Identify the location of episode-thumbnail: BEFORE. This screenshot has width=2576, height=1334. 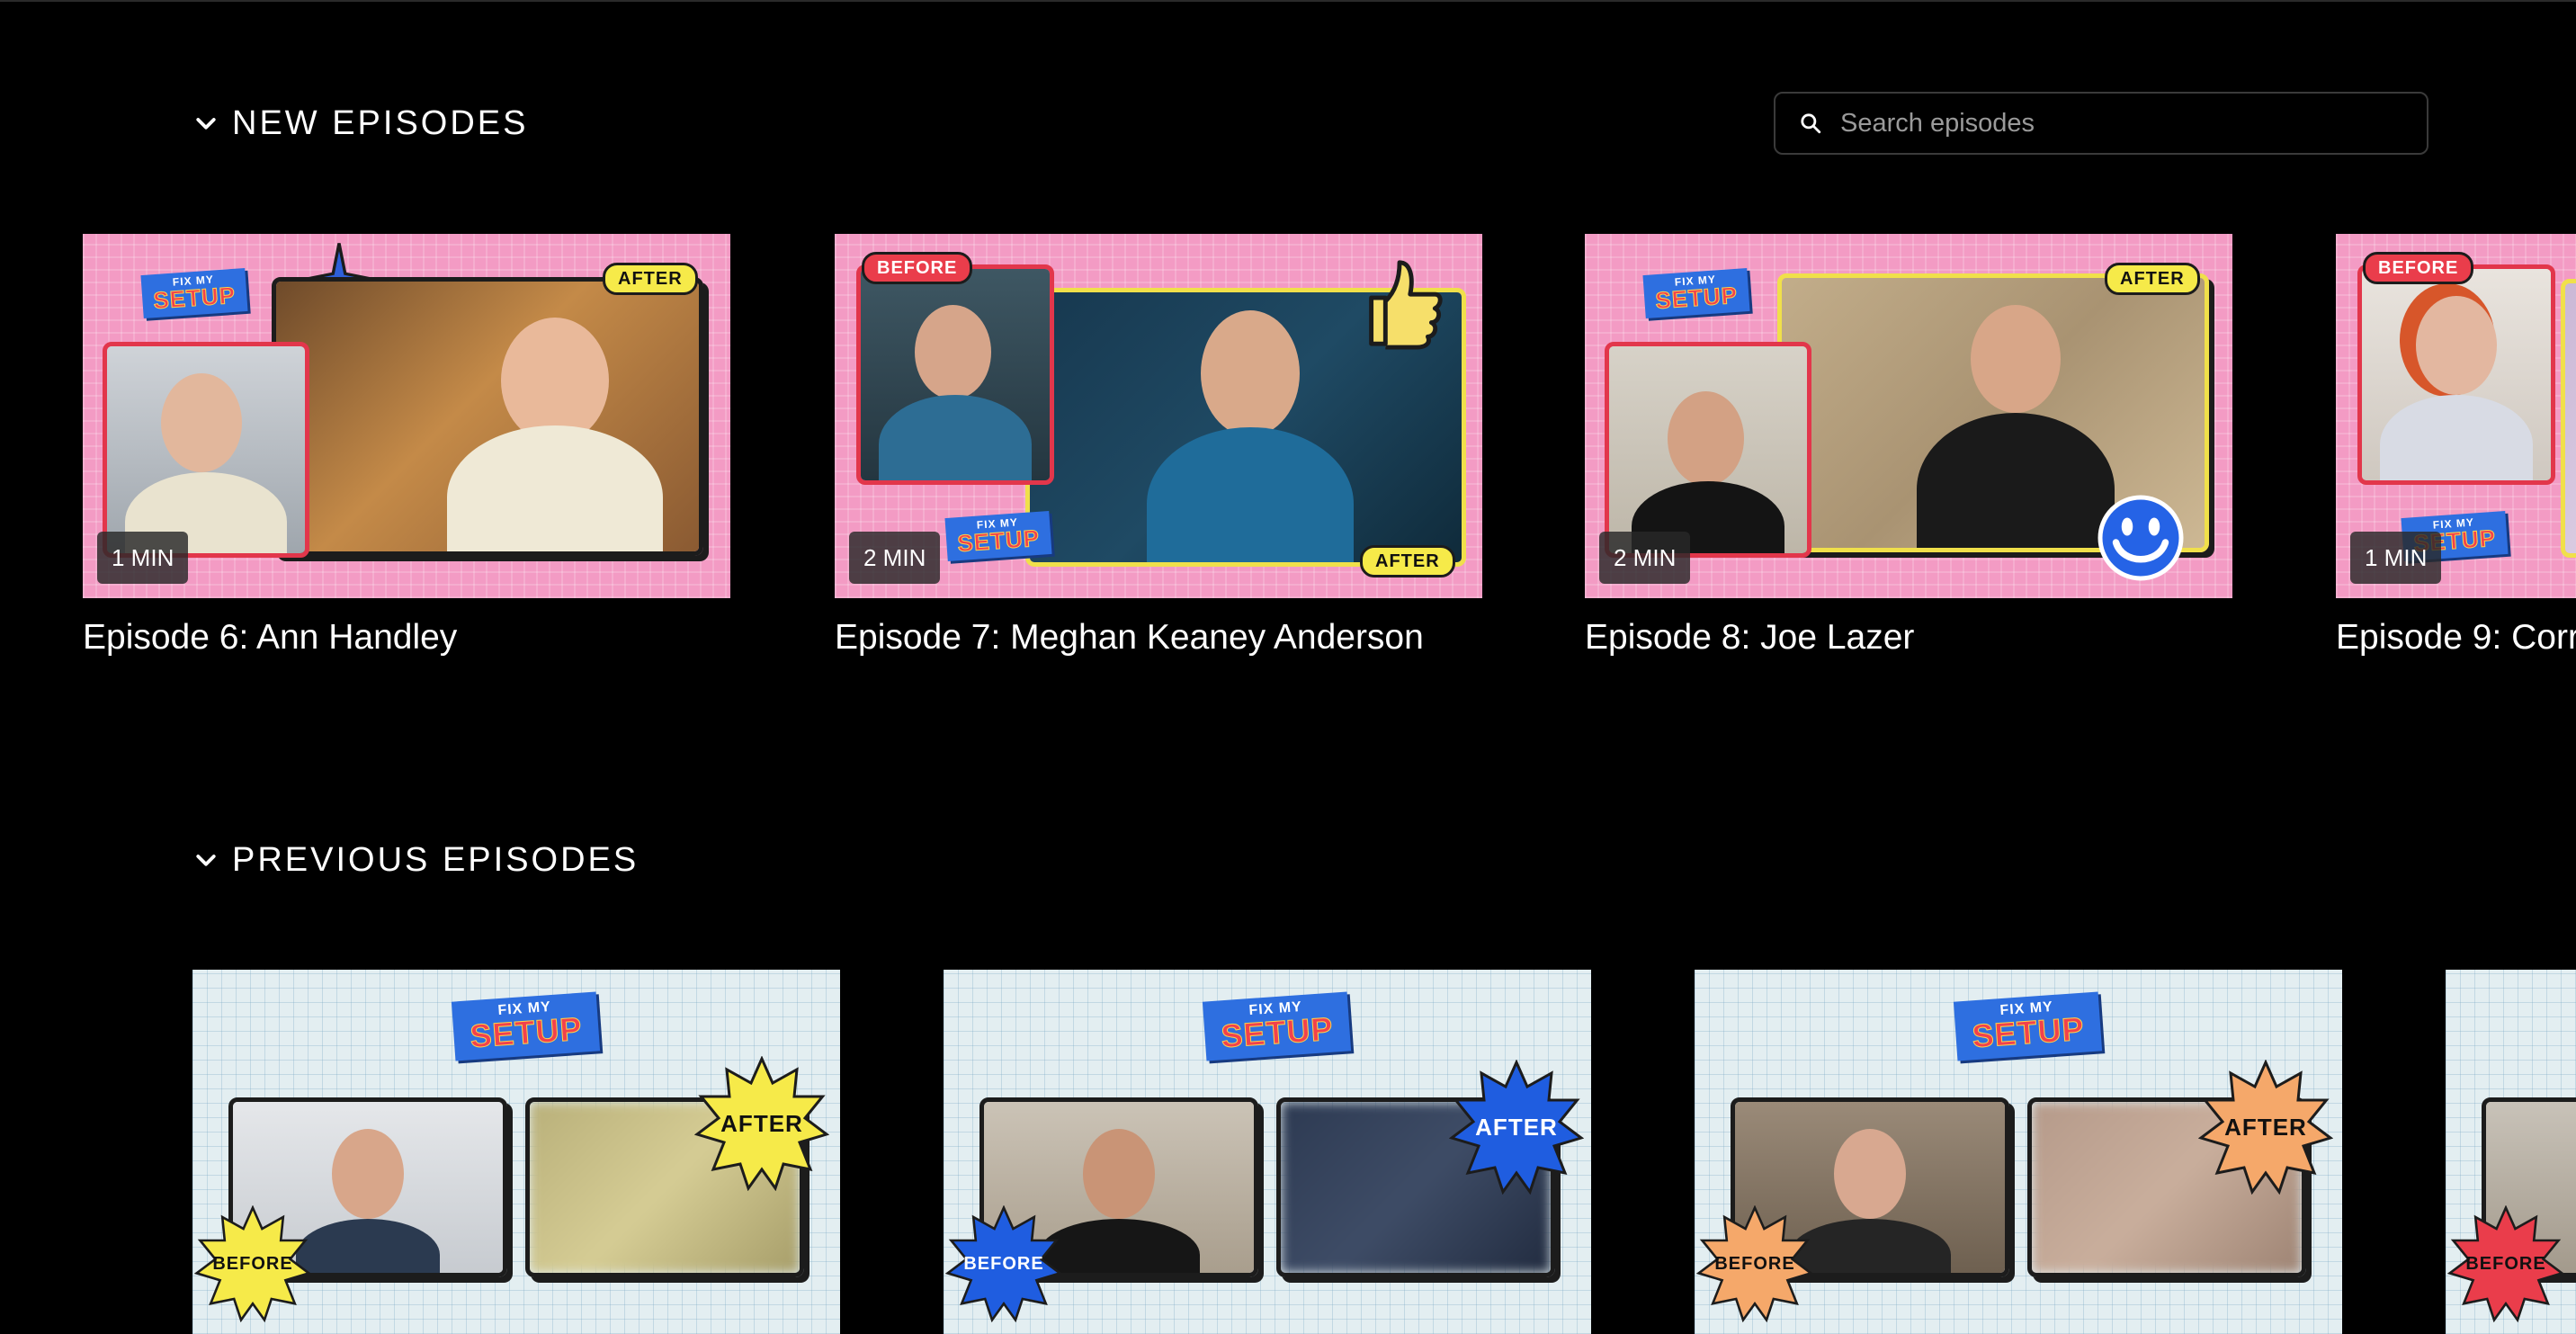
(2511, 1152).